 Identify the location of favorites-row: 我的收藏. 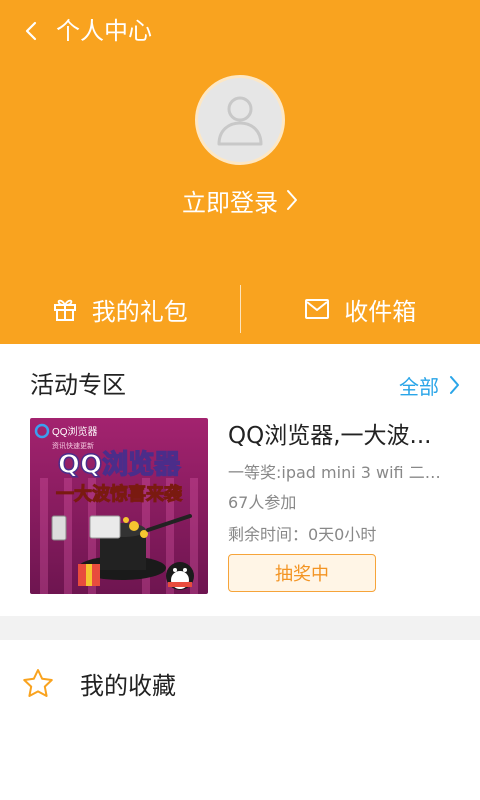
(240, 683).